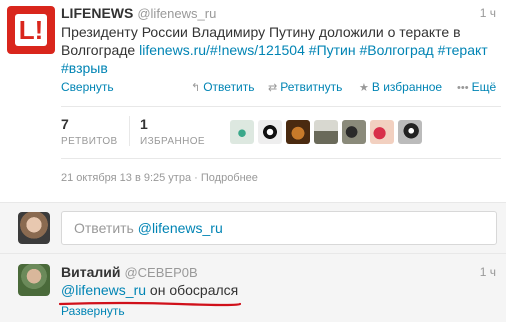 Image resolution: width=506 pixels, height=322 pixels. I want to click on current-user-avatar, so click(34, 228).